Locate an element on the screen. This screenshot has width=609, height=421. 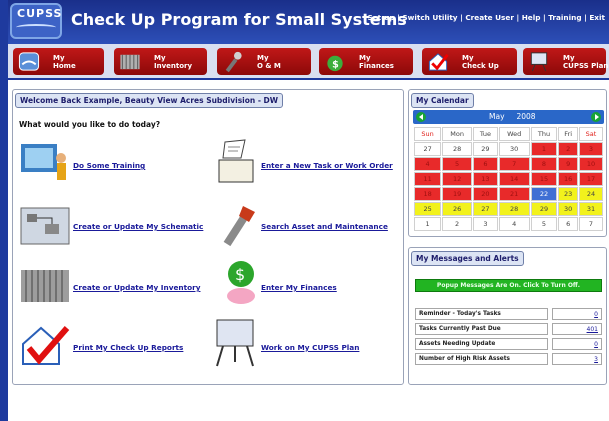
next-month-icon is located at coordinates (596, 117).